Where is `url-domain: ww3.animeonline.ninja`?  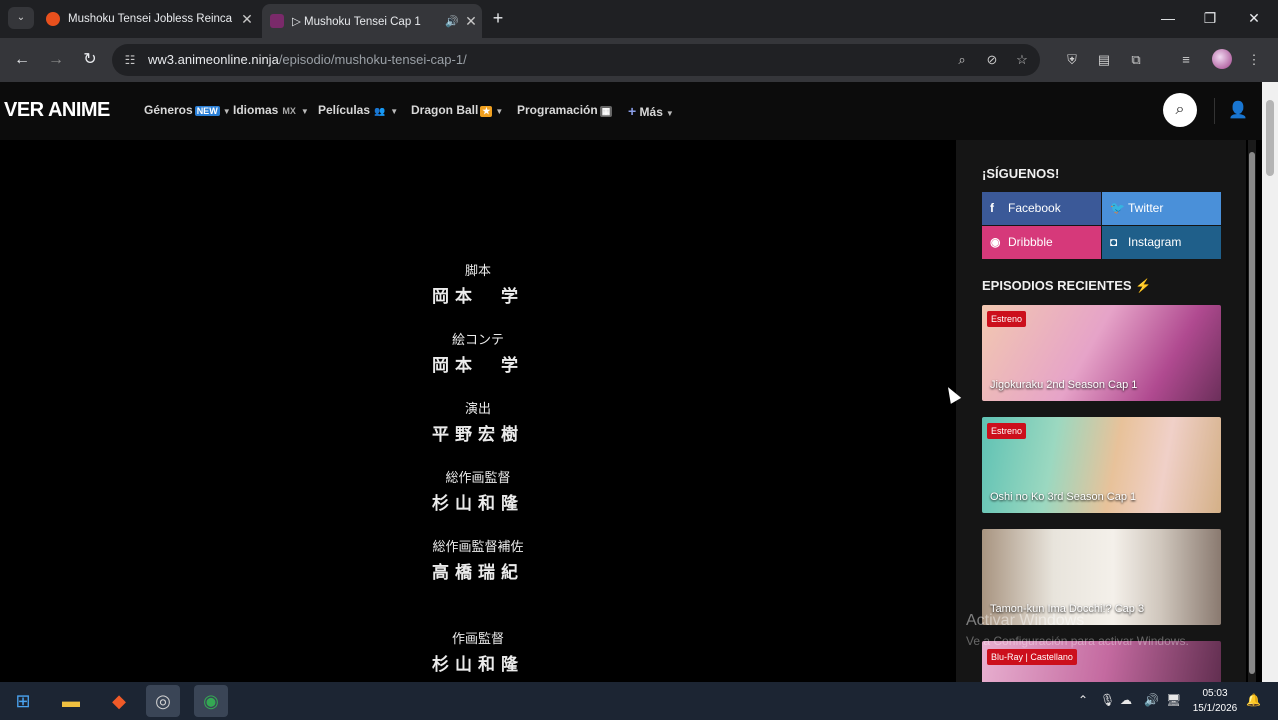 url-domain: ww3.animeonline.ninja is located at coordinates (213, 59).